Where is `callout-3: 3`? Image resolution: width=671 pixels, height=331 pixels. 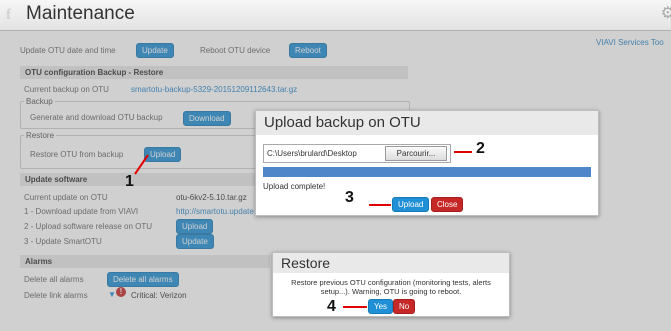 callout-3: 3 is located at coordinates (349, 197).